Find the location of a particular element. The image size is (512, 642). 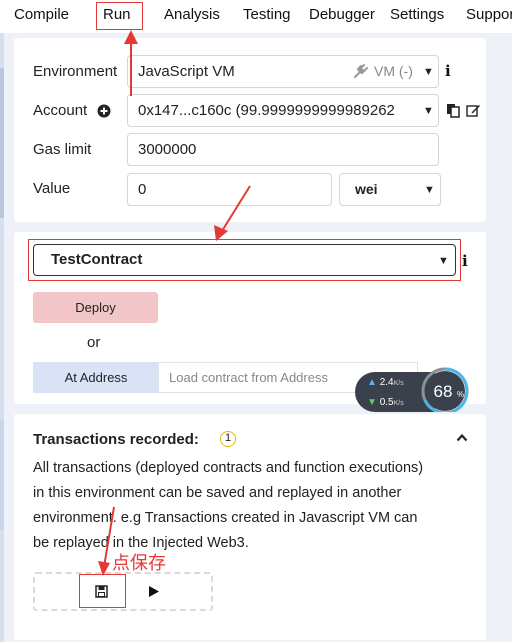

transactions-count-badge: 1 is located at coordinates (228, 439).